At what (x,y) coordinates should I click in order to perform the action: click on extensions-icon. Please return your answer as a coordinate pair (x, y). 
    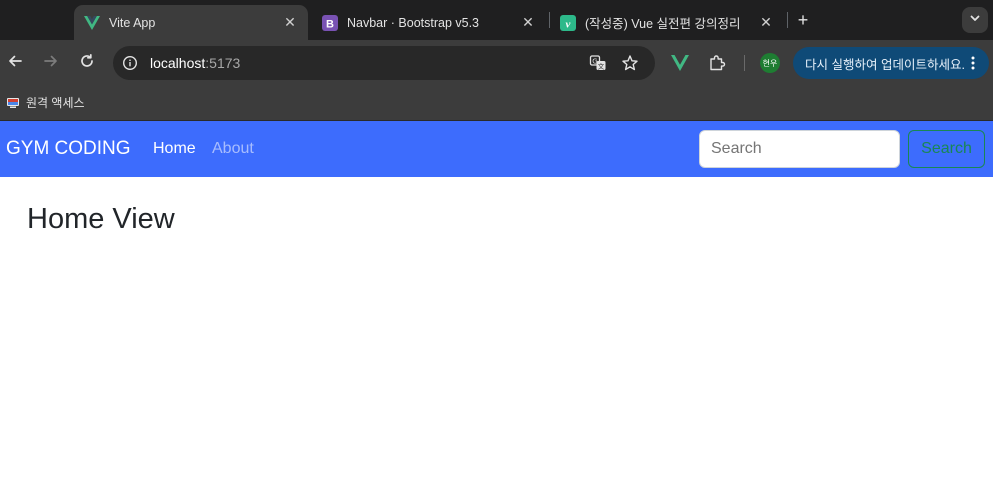
    Looking at the image, I should click on (717, 63).